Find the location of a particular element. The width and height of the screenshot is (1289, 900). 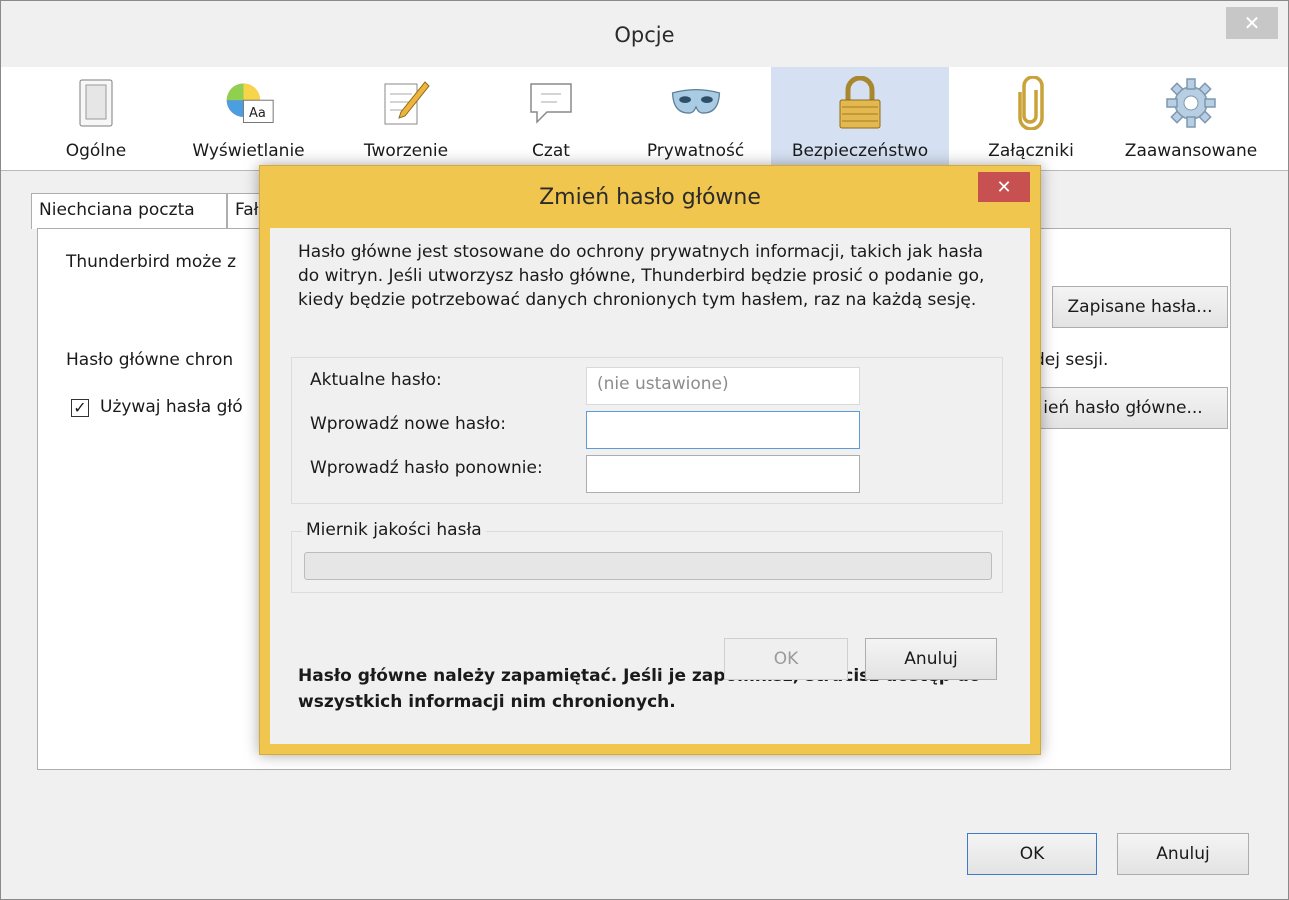

pane-label: Załączniki is located at coordinates (1031, 151).